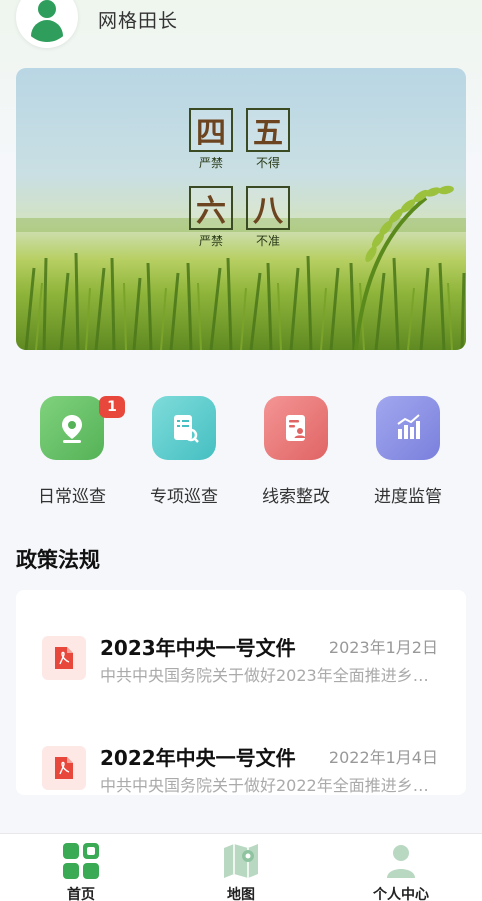 The width and height of the screenshot is (482, 901). What do you see at coordinates (184, 497) in the screenshot?
I see `special-patrol-label: 专项巡查` at bounding box center [184, 497].